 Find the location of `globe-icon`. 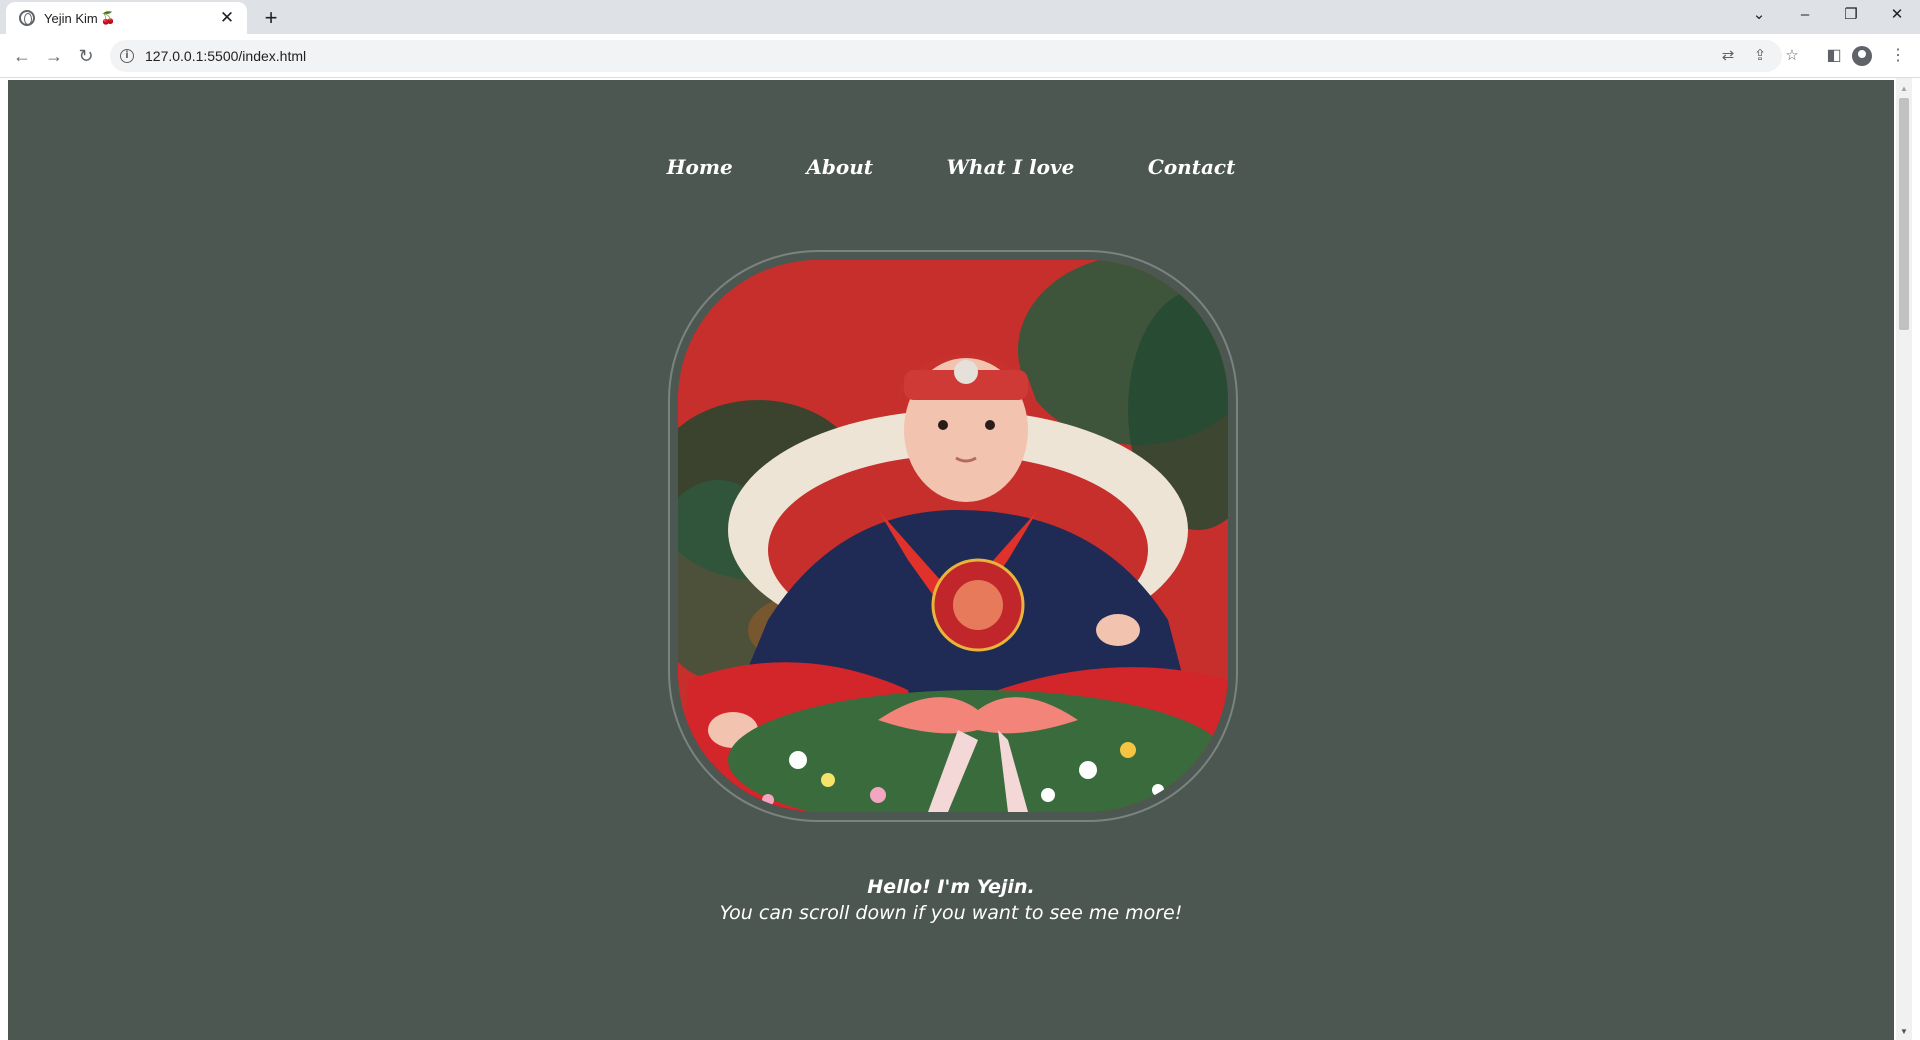

globe-icon is located at coordinates (27, 18).